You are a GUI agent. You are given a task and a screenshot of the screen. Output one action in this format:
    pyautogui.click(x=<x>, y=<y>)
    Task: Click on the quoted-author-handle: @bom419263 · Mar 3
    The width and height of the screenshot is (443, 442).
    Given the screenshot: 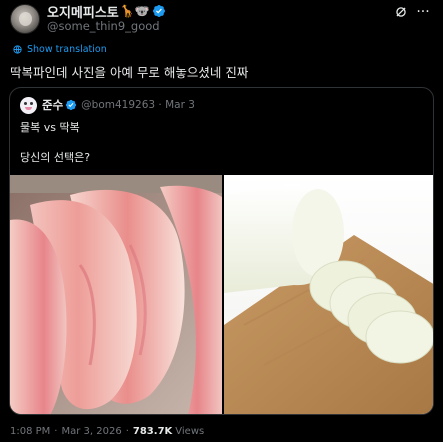 What is the action you would take?
    pyautogui.click(x=138, y=105)
    